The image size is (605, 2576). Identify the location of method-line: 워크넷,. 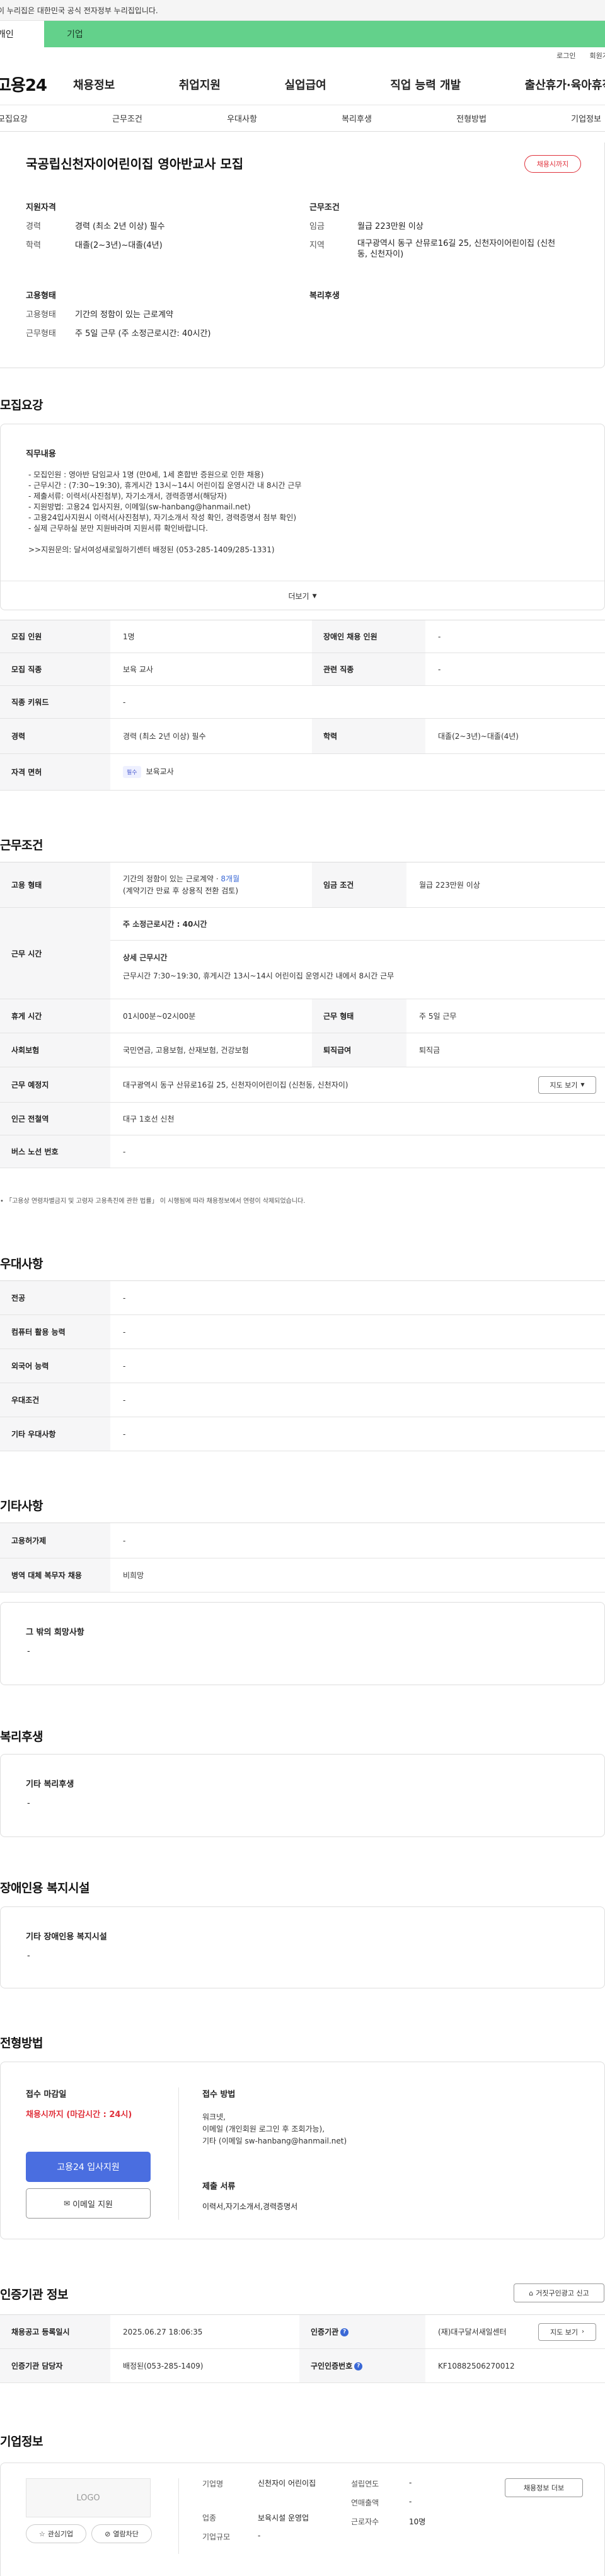
(214, 2117).